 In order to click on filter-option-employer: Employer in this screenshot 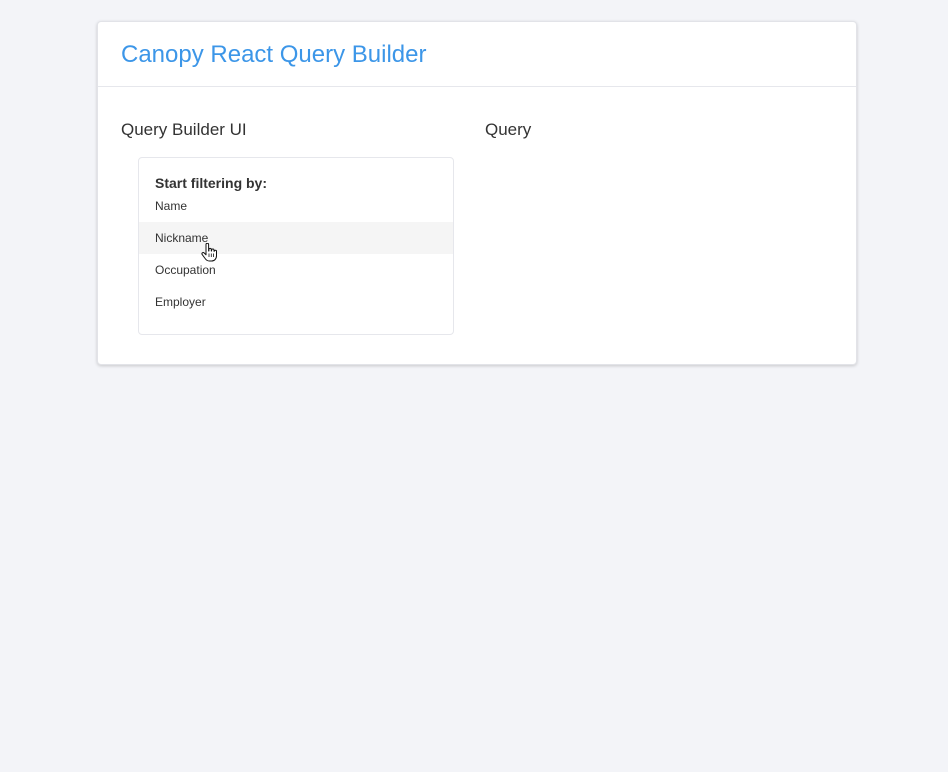, I will do `click(296, 302)`.